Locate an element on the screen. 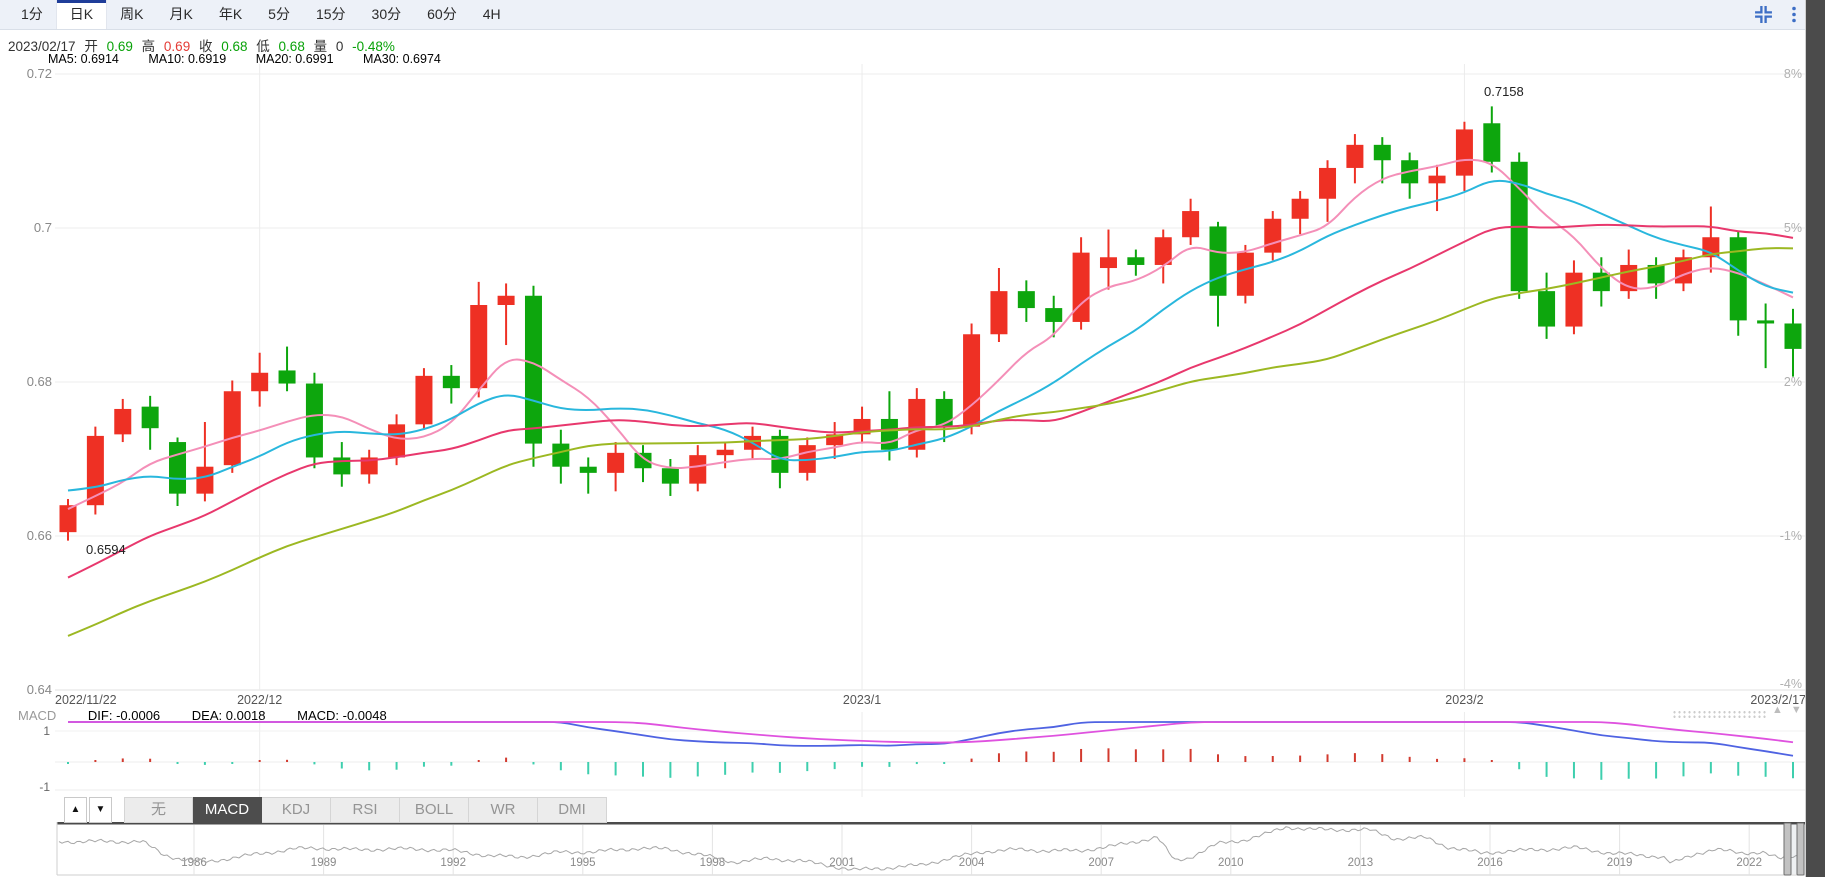 This screenshot has height=877, width=1825. svg-text: 0.68 is located at coordinates (39, 381).